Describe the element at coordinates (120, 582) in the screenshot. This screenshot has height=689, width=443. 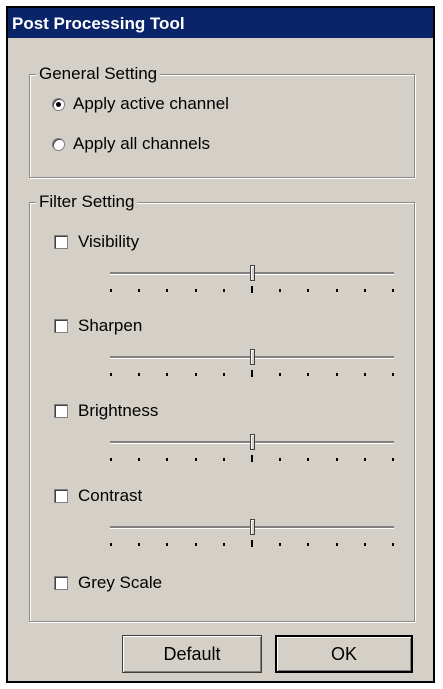
I see `checkbox-label-grey-scale: Grey Scale` at that location.